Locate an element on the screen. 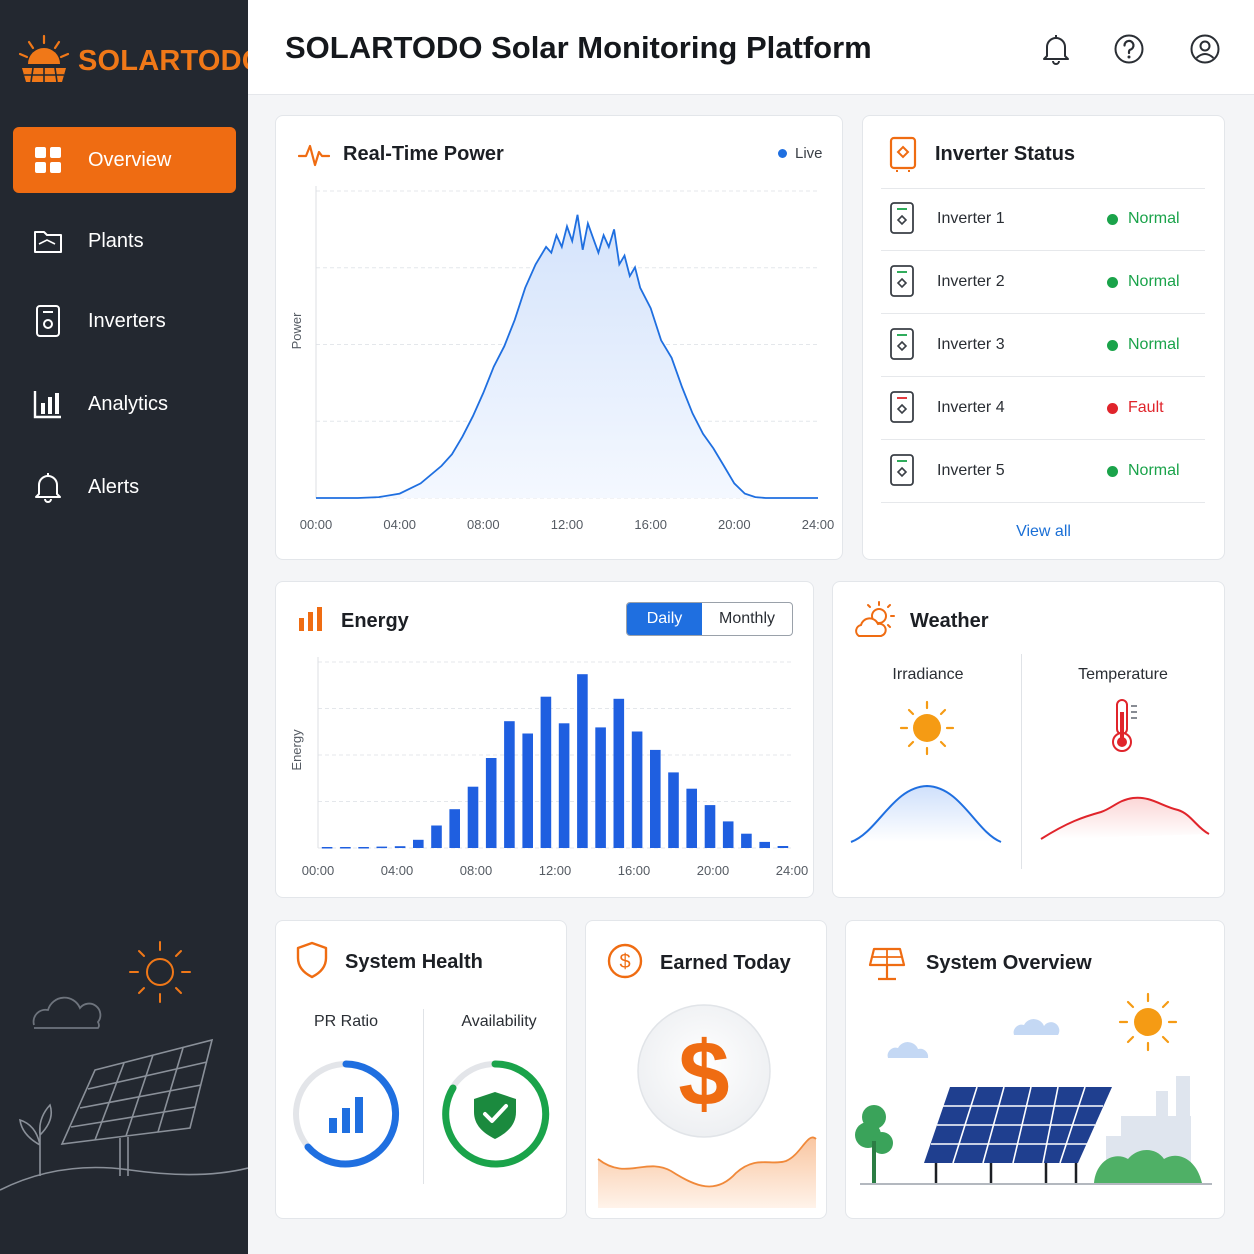 The width and height of the screenshot is (1254, 1254). inverter-name: Inverter 5 is located at coordinates (971, 470).